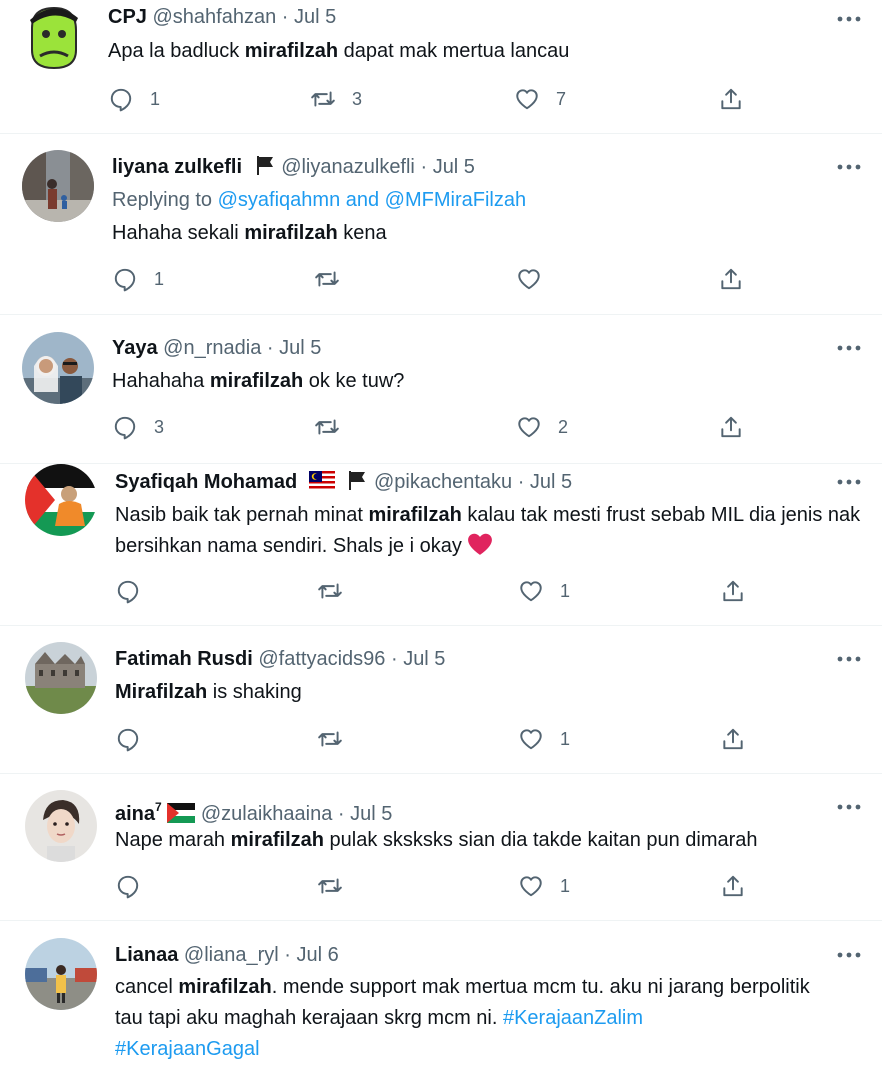  I want to click on like-button, so click(537, 279).